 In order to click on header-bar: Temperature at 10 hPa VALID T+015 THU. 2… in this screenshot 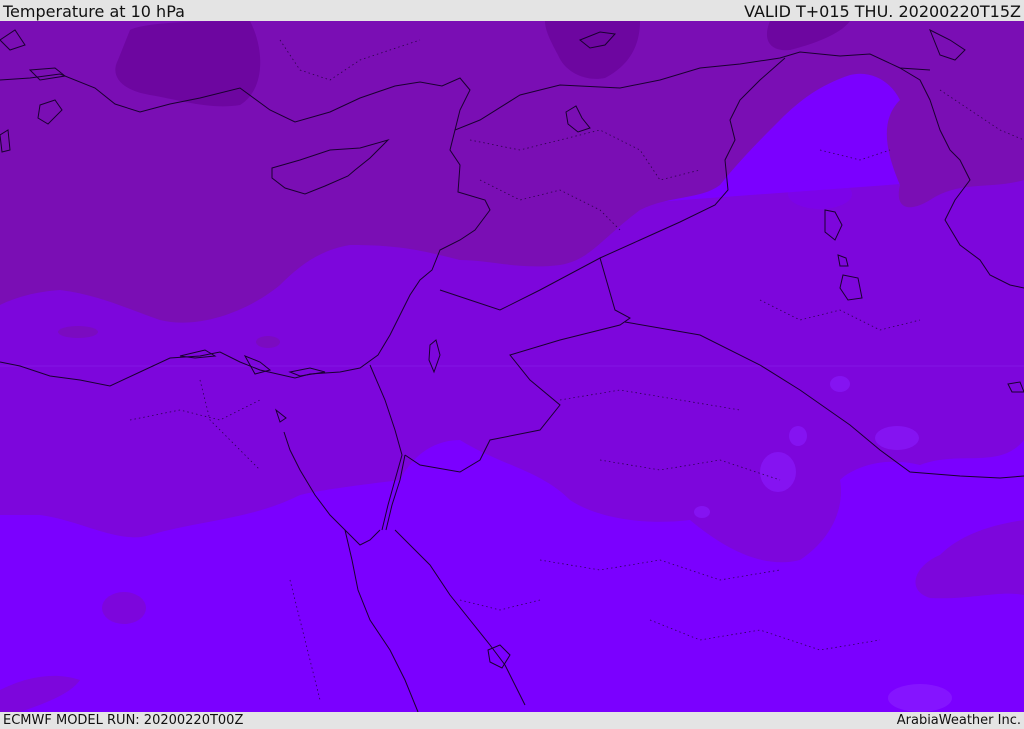, I will do `click(512, 10)`.